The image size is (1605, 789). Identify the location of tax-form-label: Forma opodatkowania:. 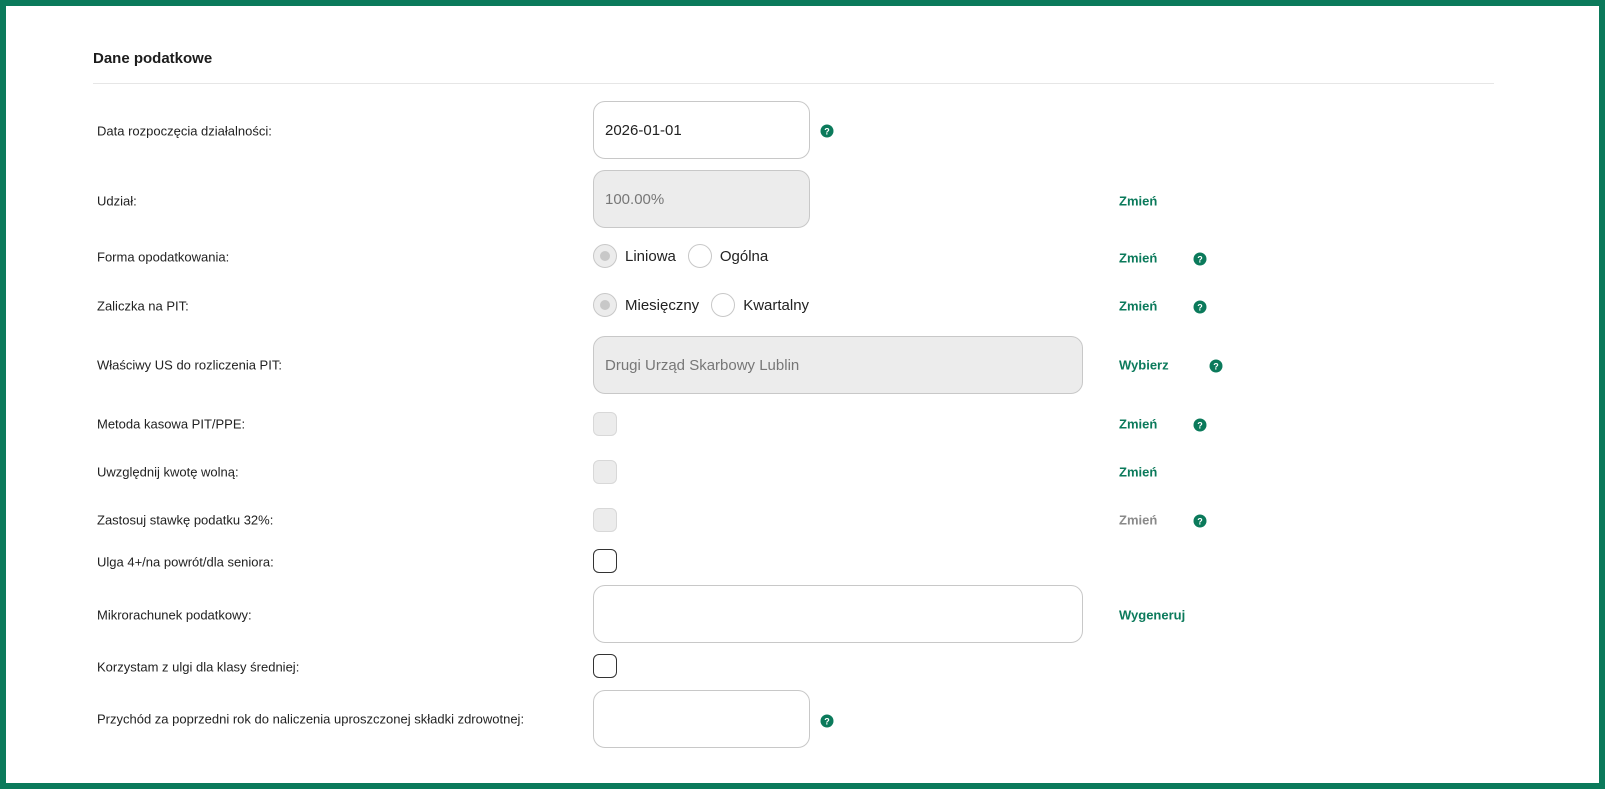
(163, 257).